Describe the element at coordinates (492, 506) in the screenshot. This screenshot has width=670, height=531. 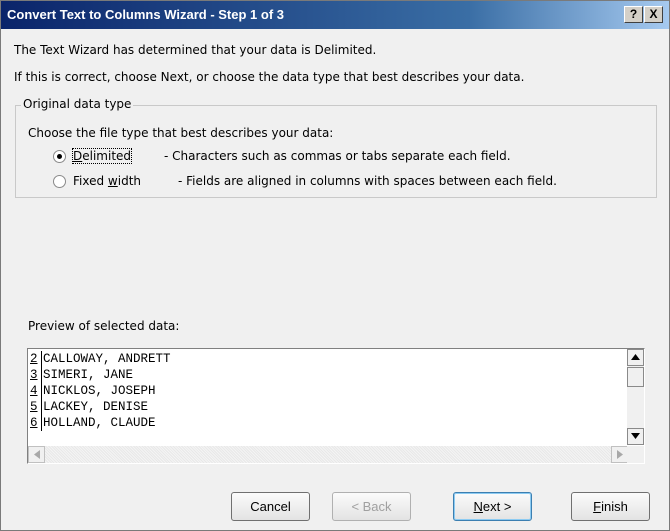
I see `next-button: Next >` at that location.